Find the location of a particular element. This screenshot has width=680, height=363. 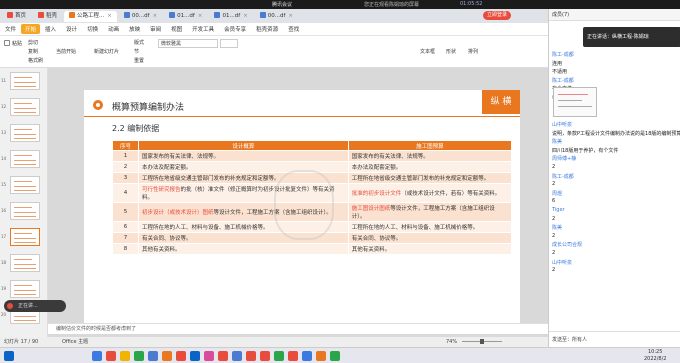

slide-title: 概算预算编制办法 is located at coordinates (148, 108).